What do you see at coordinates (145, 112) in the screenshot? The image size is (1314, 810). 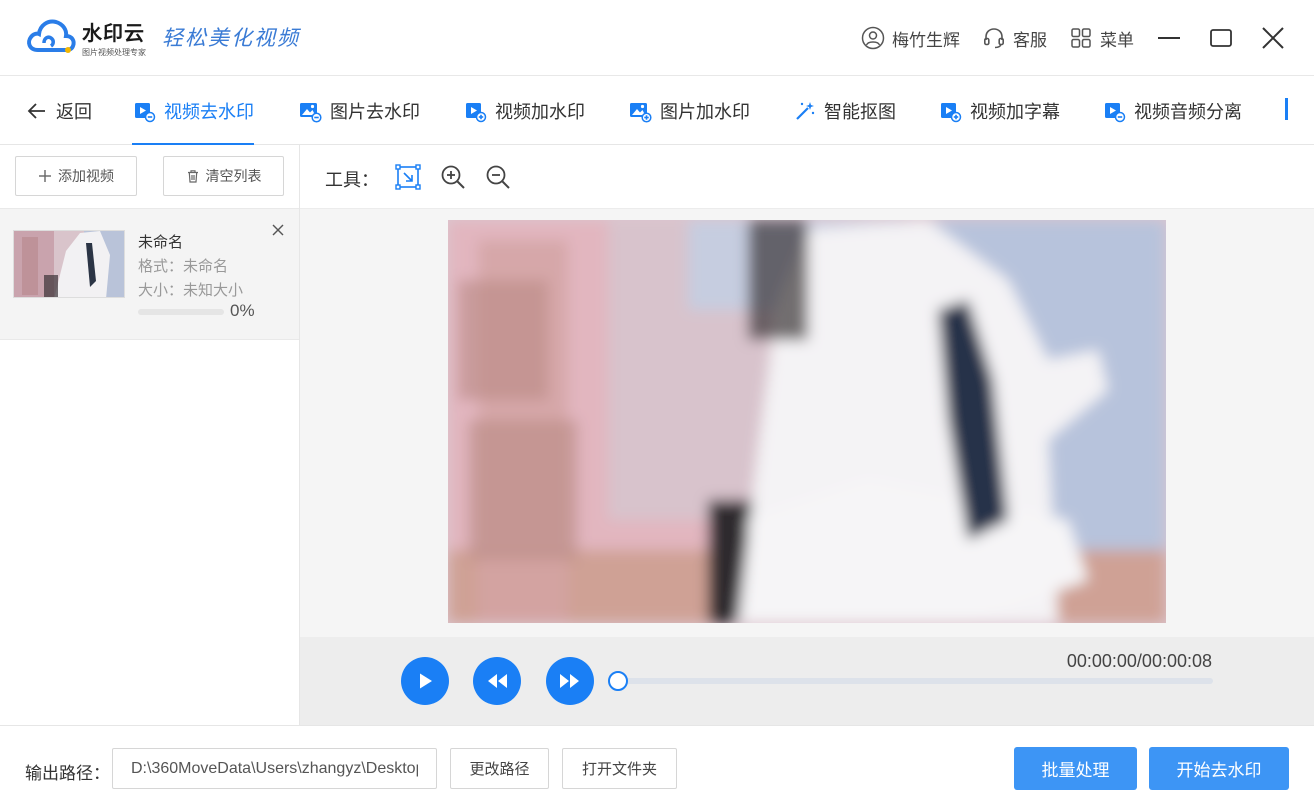 I see `video-remove-icon` at bounding box center [145, 112].